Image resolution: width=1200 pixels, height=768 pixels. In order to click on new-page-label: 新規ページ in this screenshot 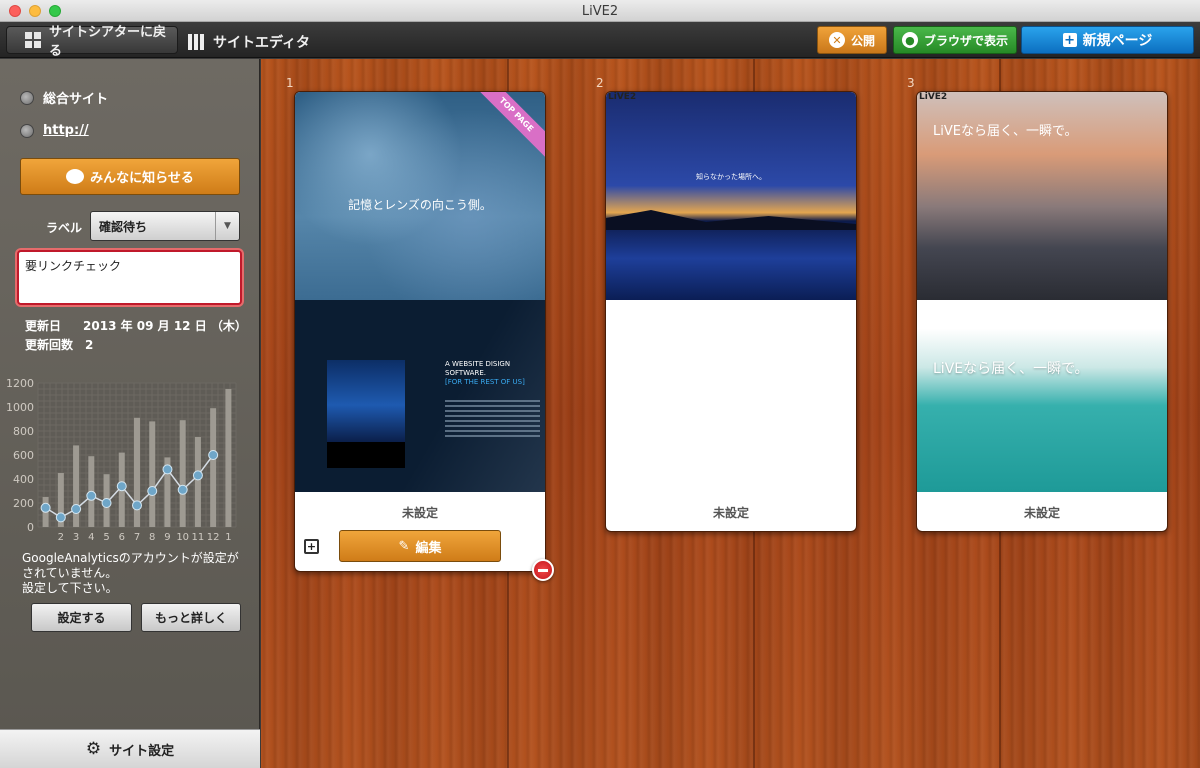, I will do `click(1117, 41)`.